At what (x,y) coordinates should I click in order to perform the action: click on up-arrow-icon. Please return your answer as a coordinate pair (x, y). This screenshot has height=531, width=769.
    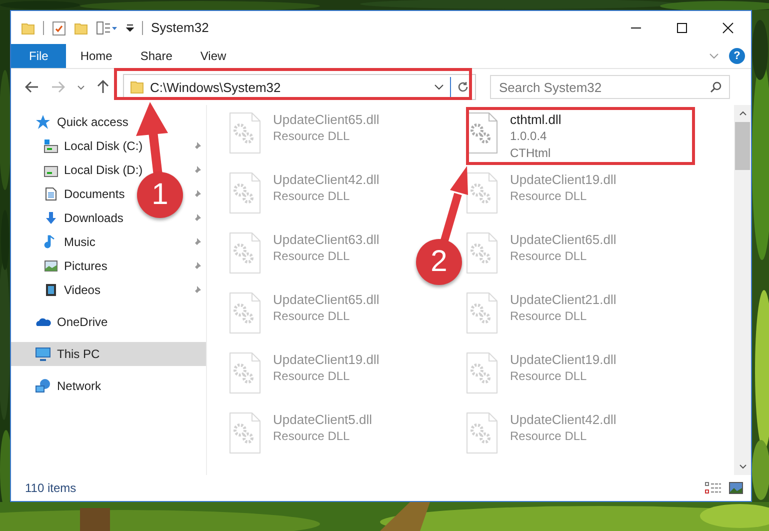
    Looking at the image, I should click on (103, 87).